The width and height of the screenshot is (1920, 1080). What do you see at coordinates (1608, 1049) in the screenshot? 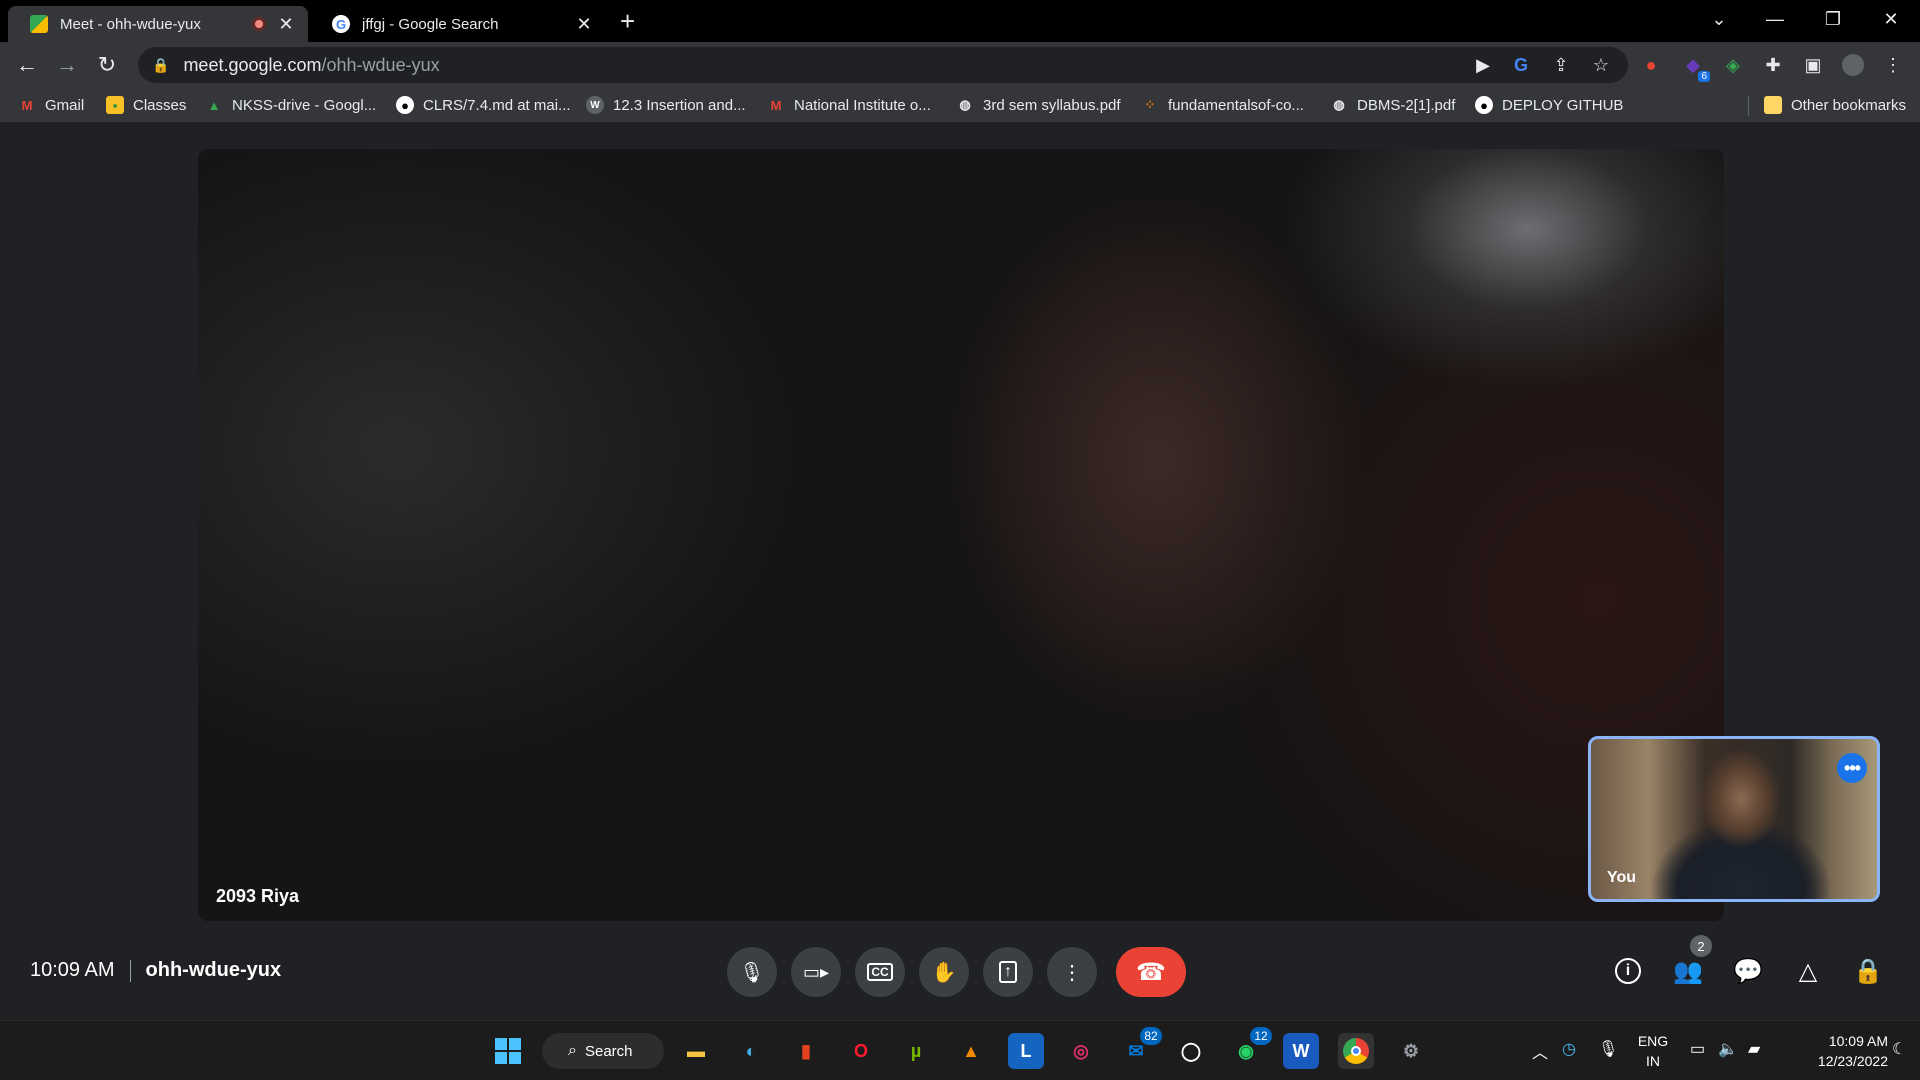
I see `mic-tray-icon: 🎙` at bounding box center [1608, 1049].